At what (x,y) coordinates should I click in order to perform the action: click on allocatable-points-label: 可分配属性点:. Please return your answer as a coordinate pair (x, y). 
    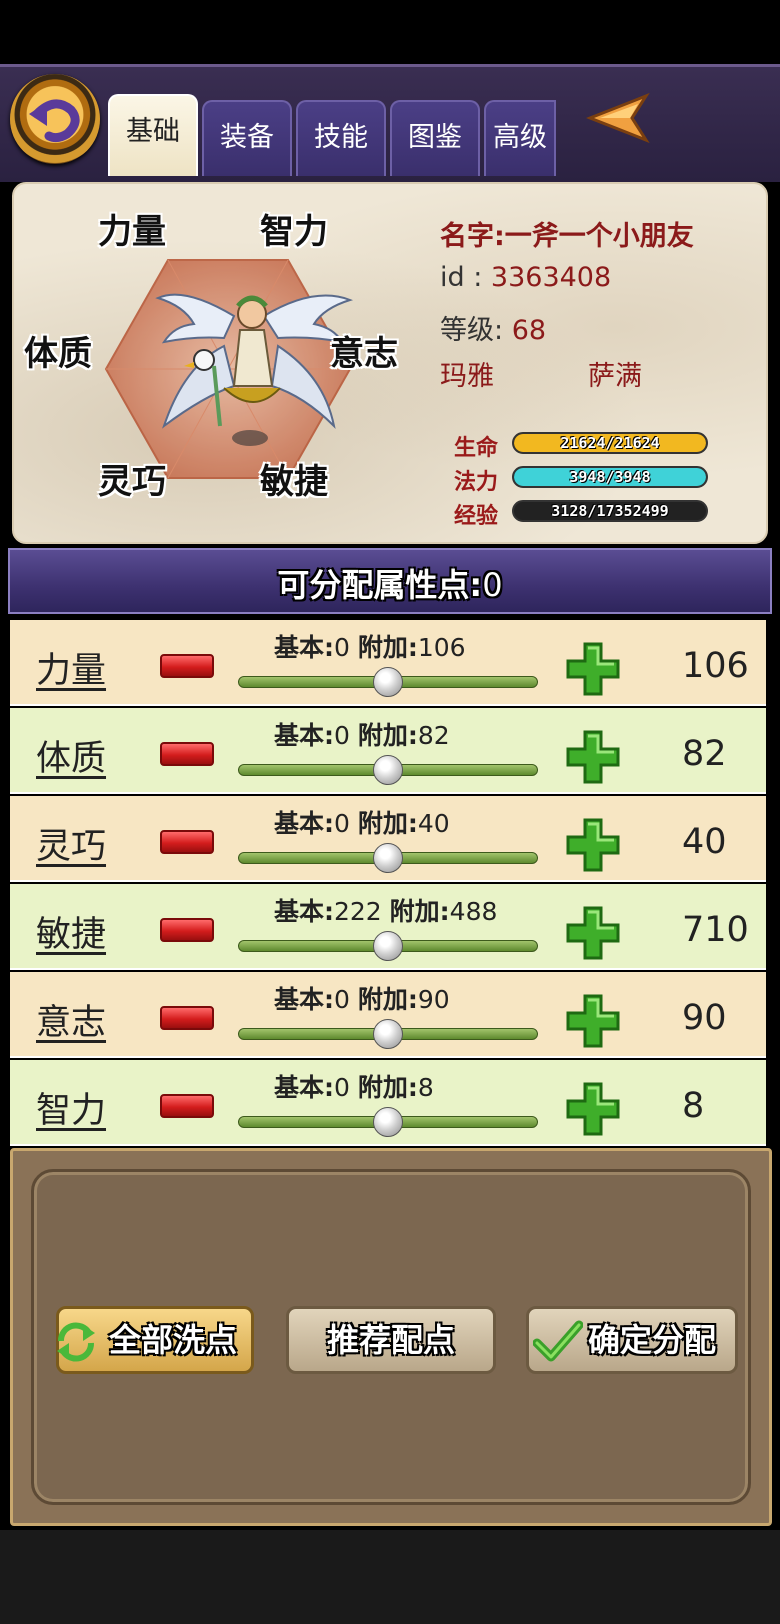
    Looking at the image, I should click on (380, 585).